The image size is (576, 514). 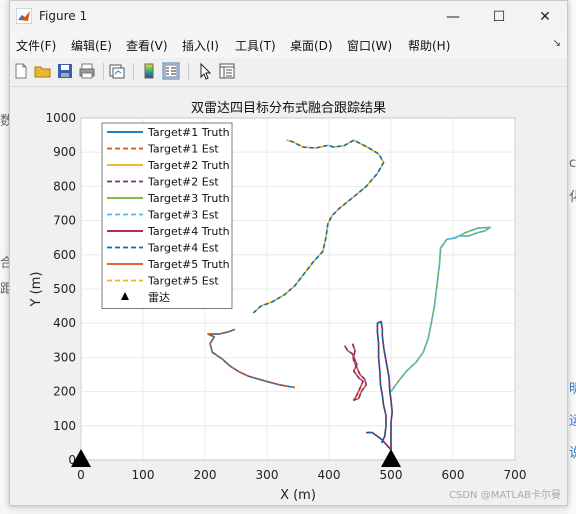 What do you see at coordinates (159, 297) in the screenshot?
I see `legend-entry-label: 雷达` at bounding box center [159, 297].